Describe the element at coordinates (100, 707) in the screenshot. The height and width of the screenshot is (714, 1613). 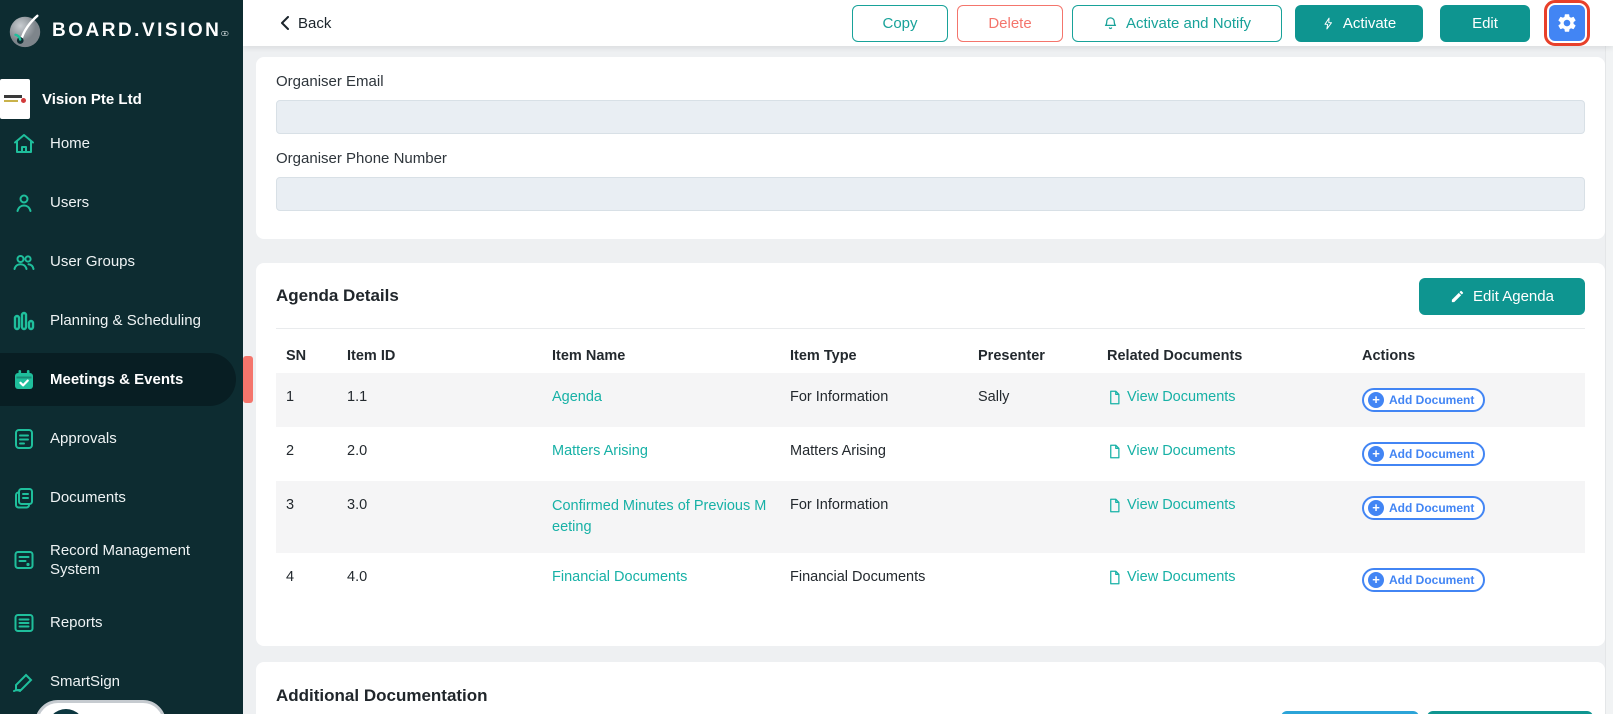
I see `assistant-widget` at that location.